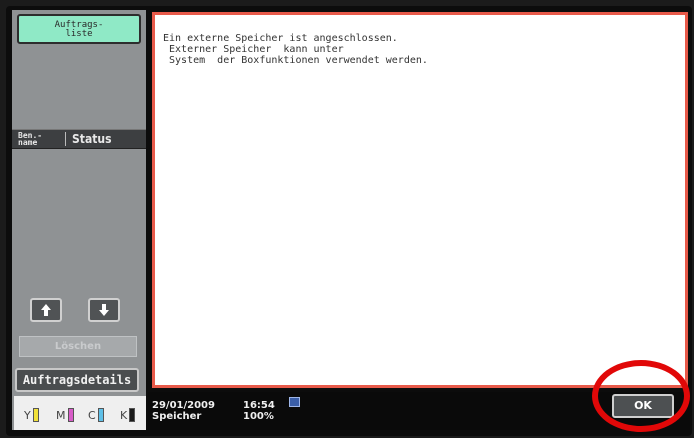 This screenshot has height=438, width=694. I want to click on scroll-up-button, so click(46, 310).